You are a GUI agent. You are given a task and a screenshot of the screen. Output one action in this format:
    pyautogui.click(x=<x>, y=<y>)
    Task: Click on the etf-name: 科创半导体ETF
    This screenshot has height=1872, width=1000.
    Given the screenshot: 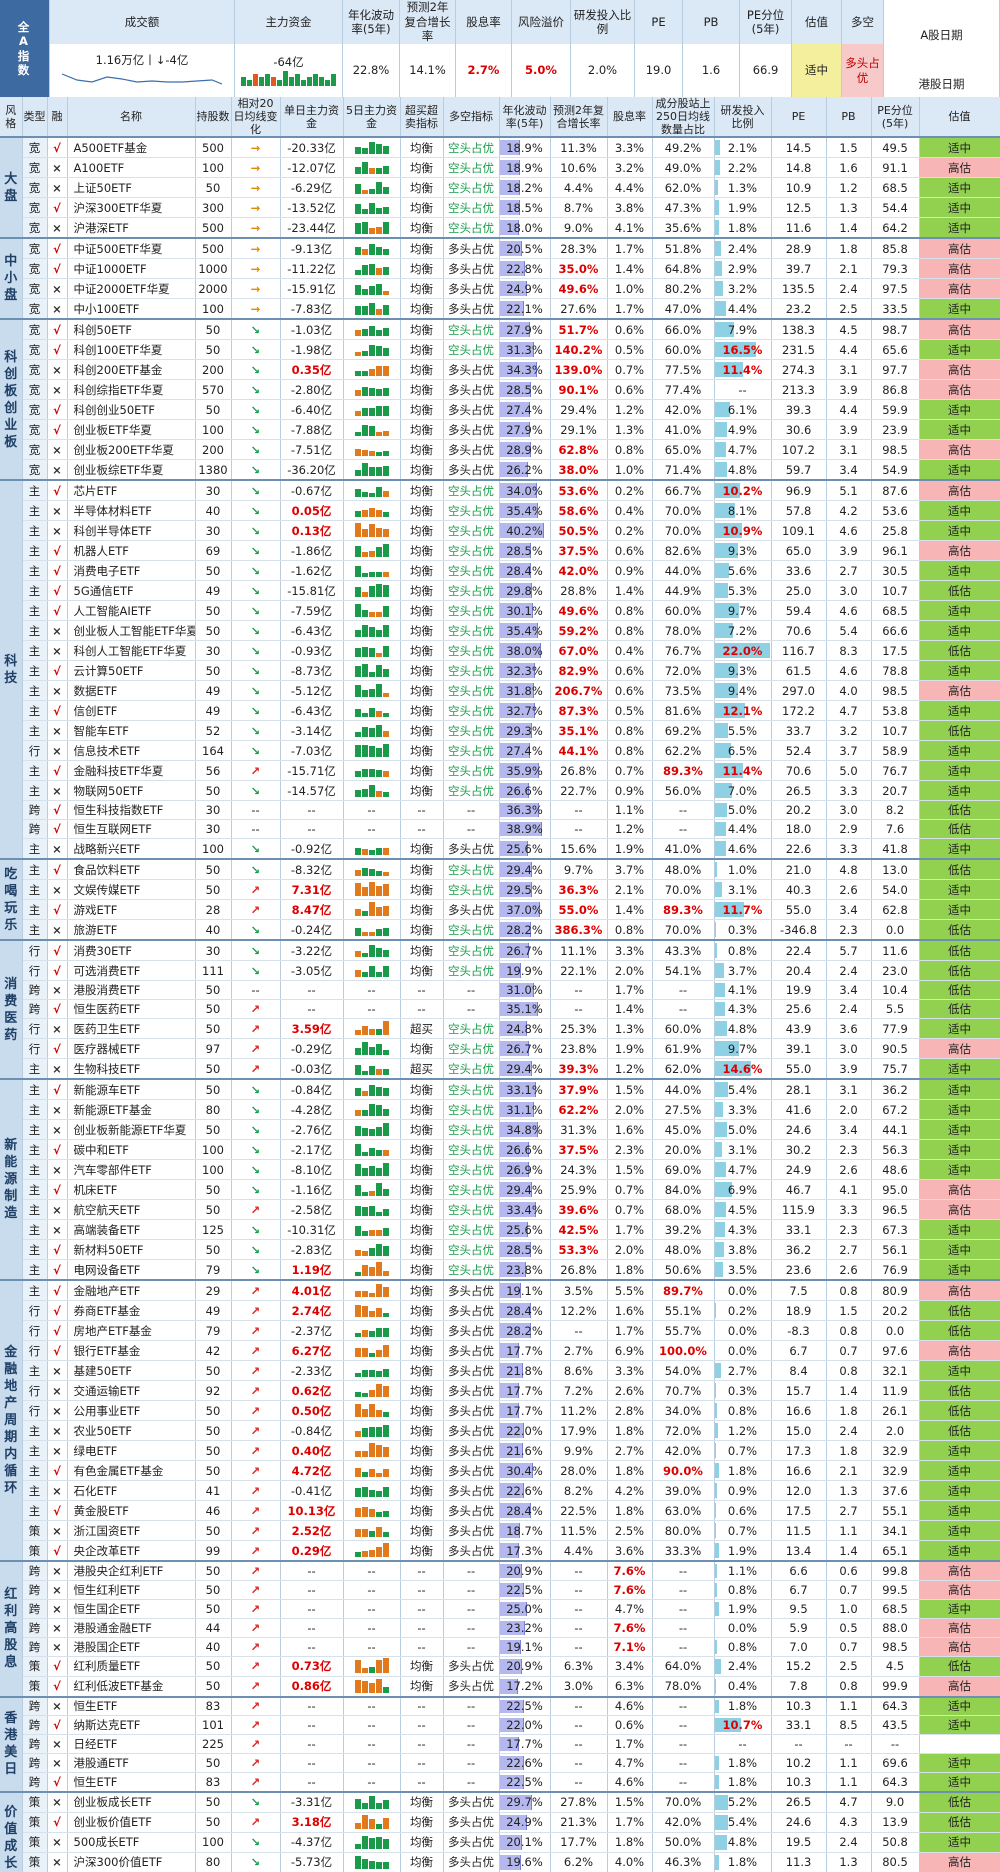 What is the action you would take?
    pyautogui.click(x=131, y=530)
    